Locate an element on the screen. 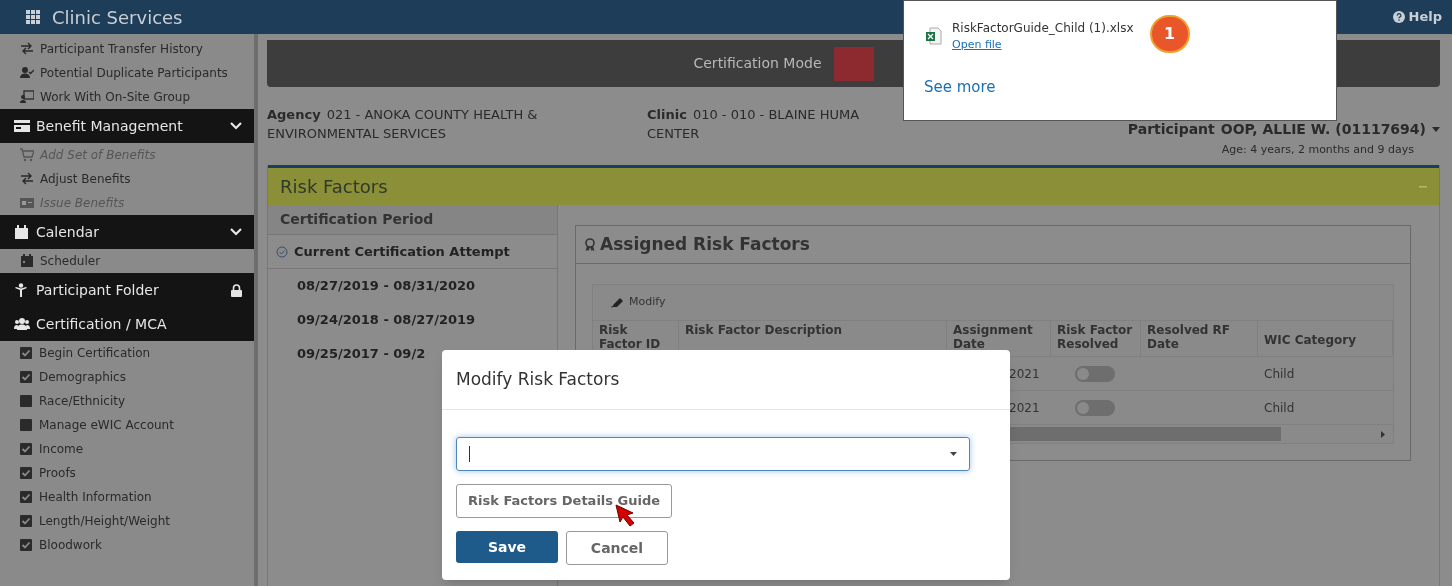  spreadsheet-file-icon is located at coordinates (934, 36).